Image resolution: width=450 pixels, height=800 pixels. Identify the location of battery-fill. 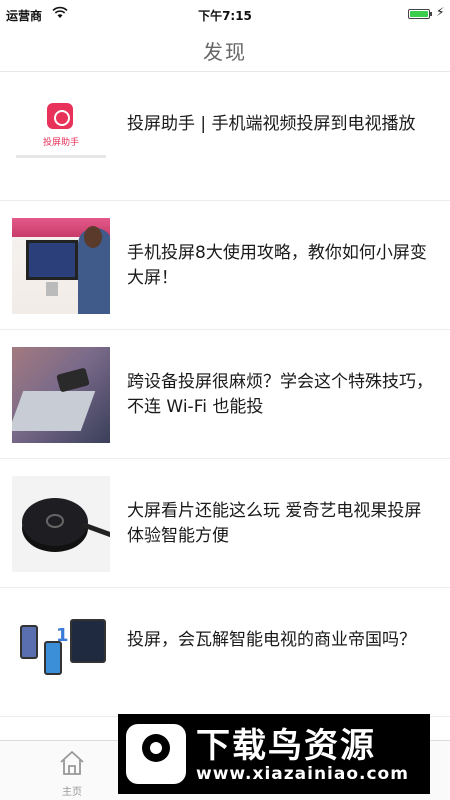
(419, 14).